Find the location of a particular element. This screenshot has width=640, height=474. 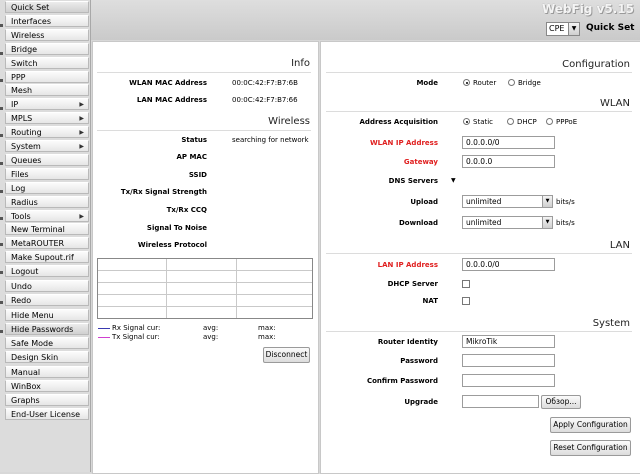

chevron-right-icon: ▶ is located at coordinates (81, 133).